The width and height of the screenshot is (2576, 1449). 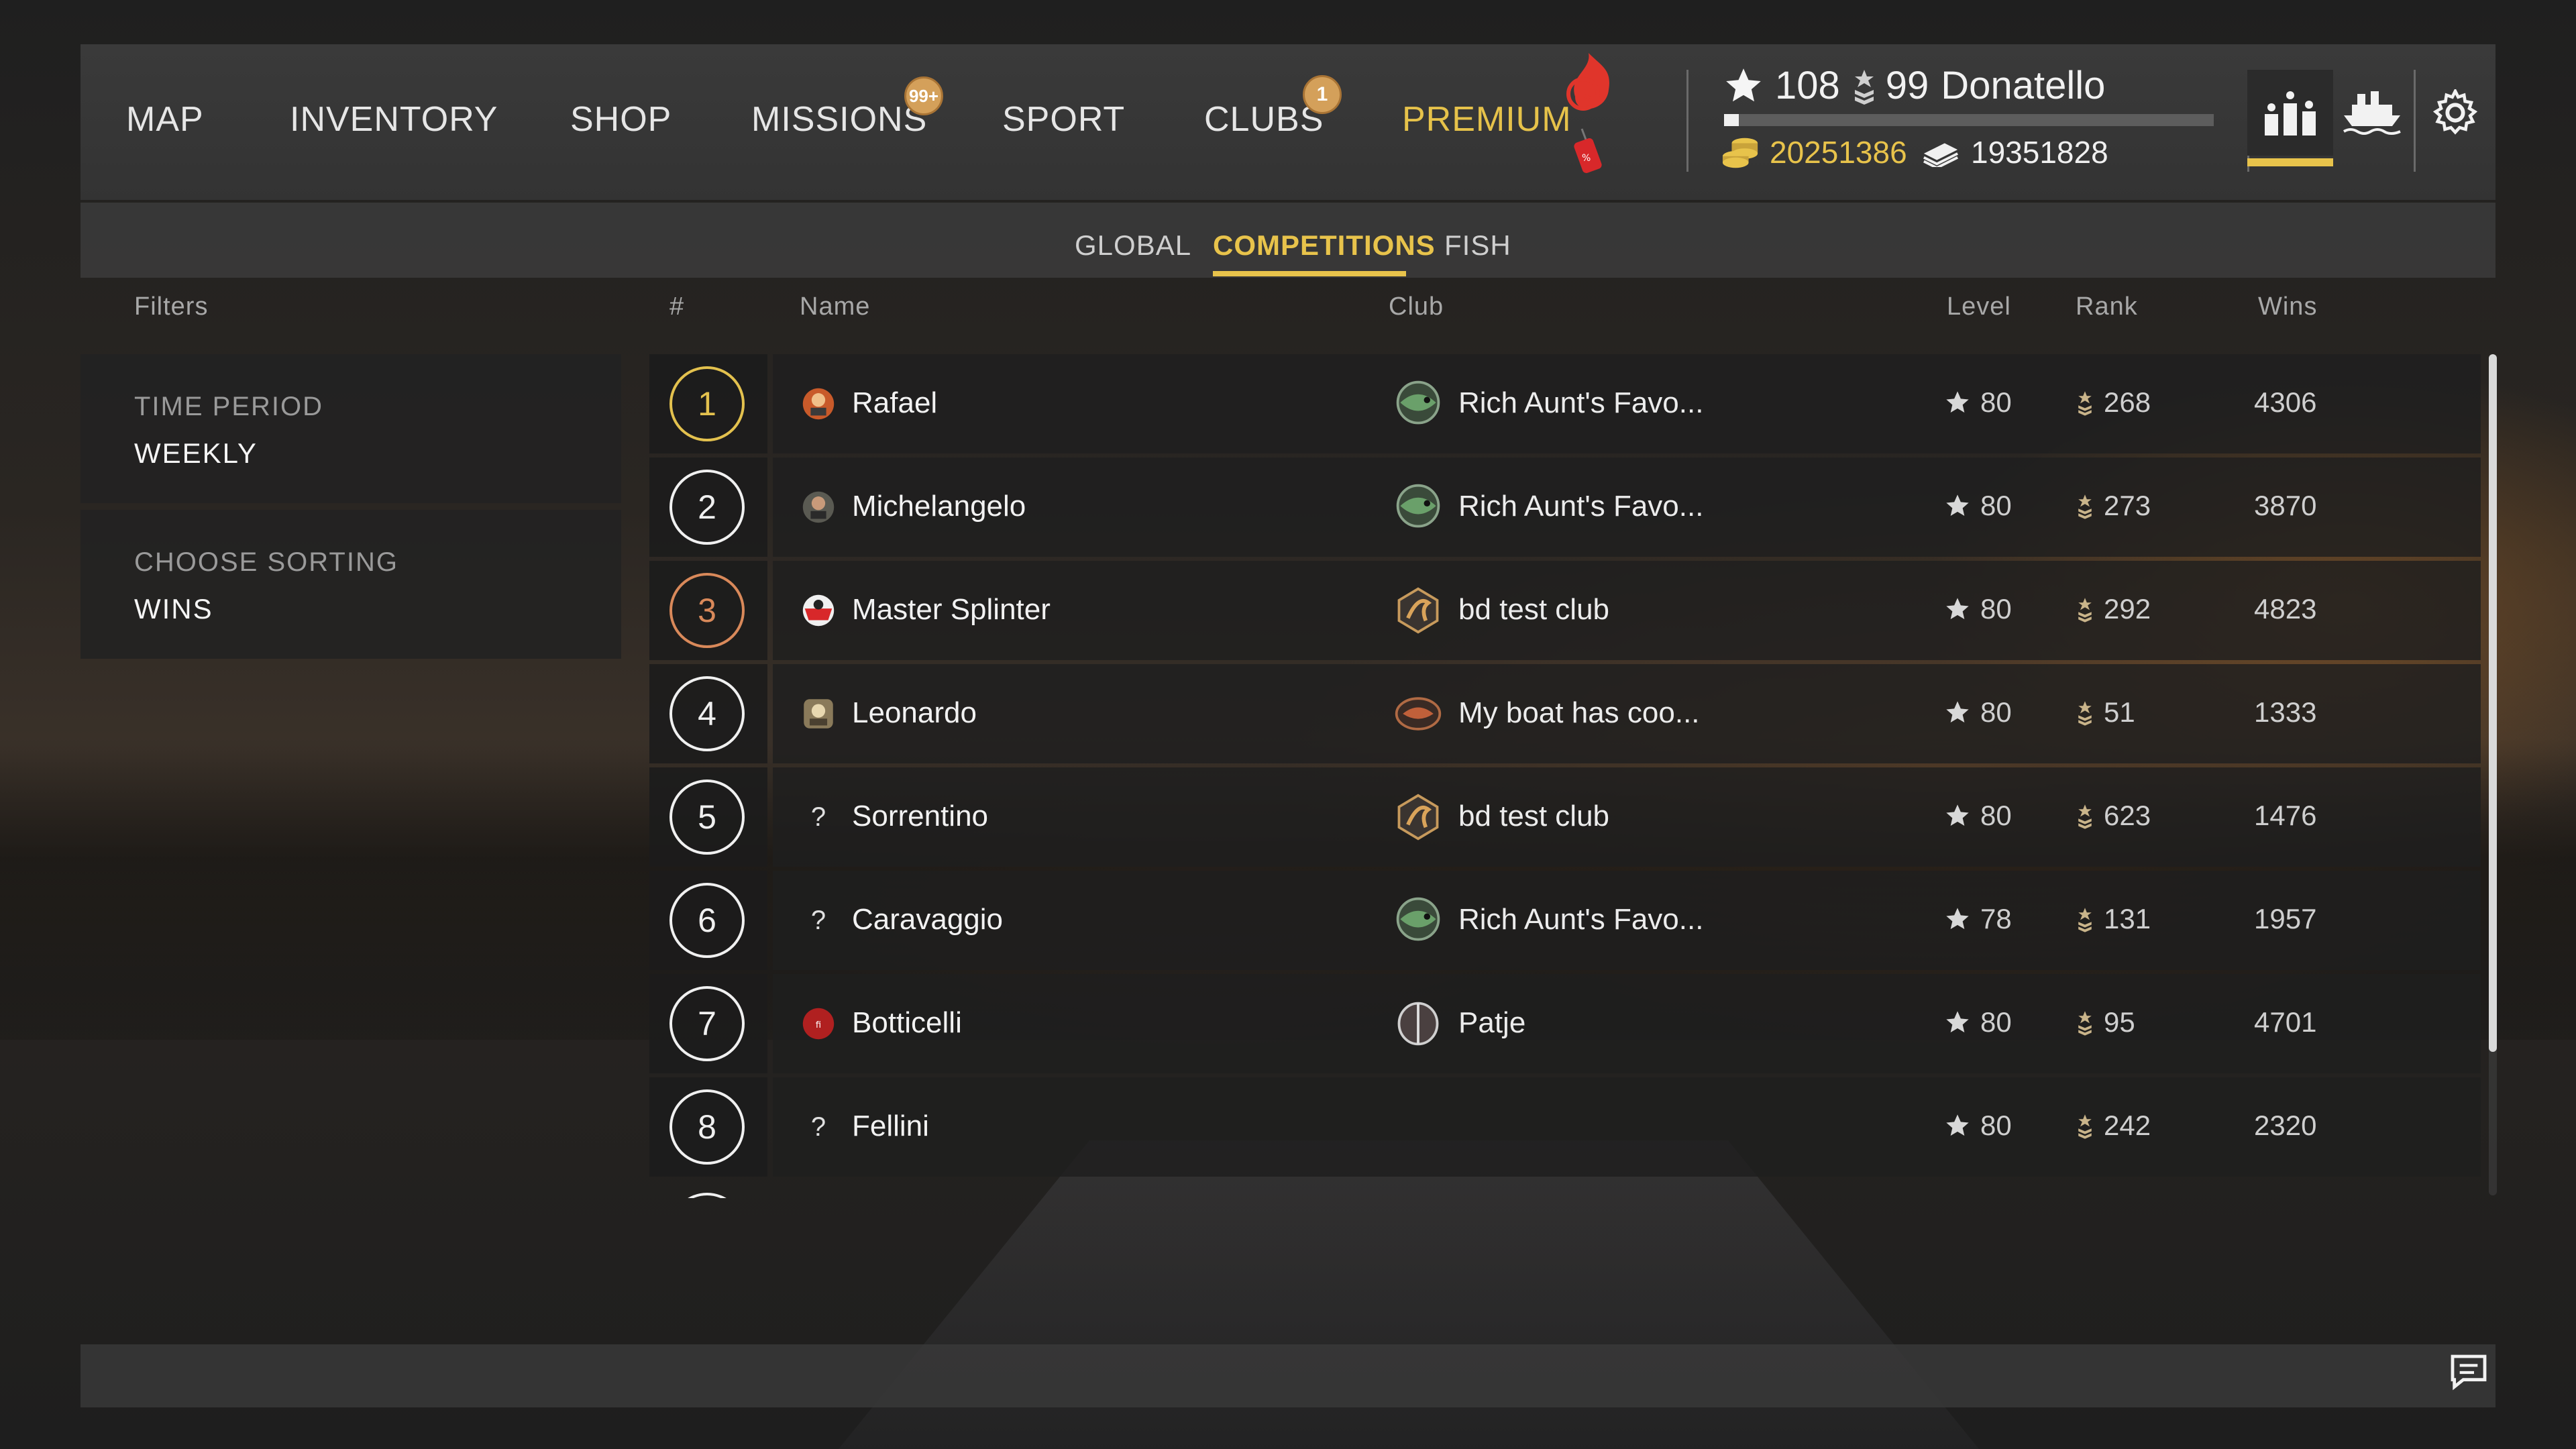 I want to click on unknown-avatar-icon: ?, so click(x=818, y=920).